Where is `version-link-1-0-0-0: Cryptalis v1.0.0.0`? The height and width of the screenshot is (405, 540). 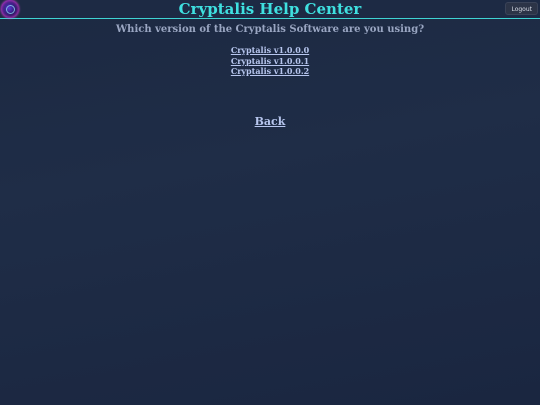
version-link-1-0-0-0: Cryptalis v1.0.0.0 is located at coordinates (270, 50).